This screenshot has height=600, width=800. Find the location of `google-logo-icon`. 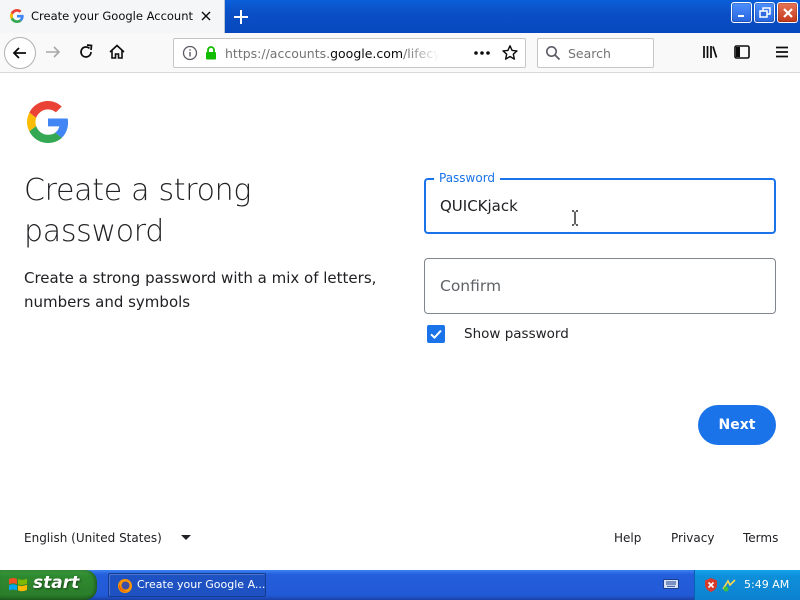

google-logo-icon is located at coordinates (48, 122).